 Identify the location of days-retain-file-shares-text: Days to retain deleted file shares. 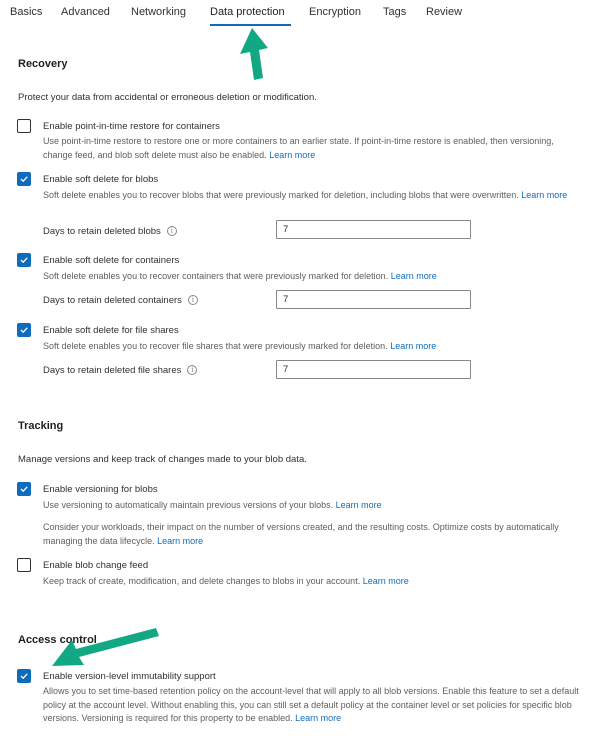
(112, 370).